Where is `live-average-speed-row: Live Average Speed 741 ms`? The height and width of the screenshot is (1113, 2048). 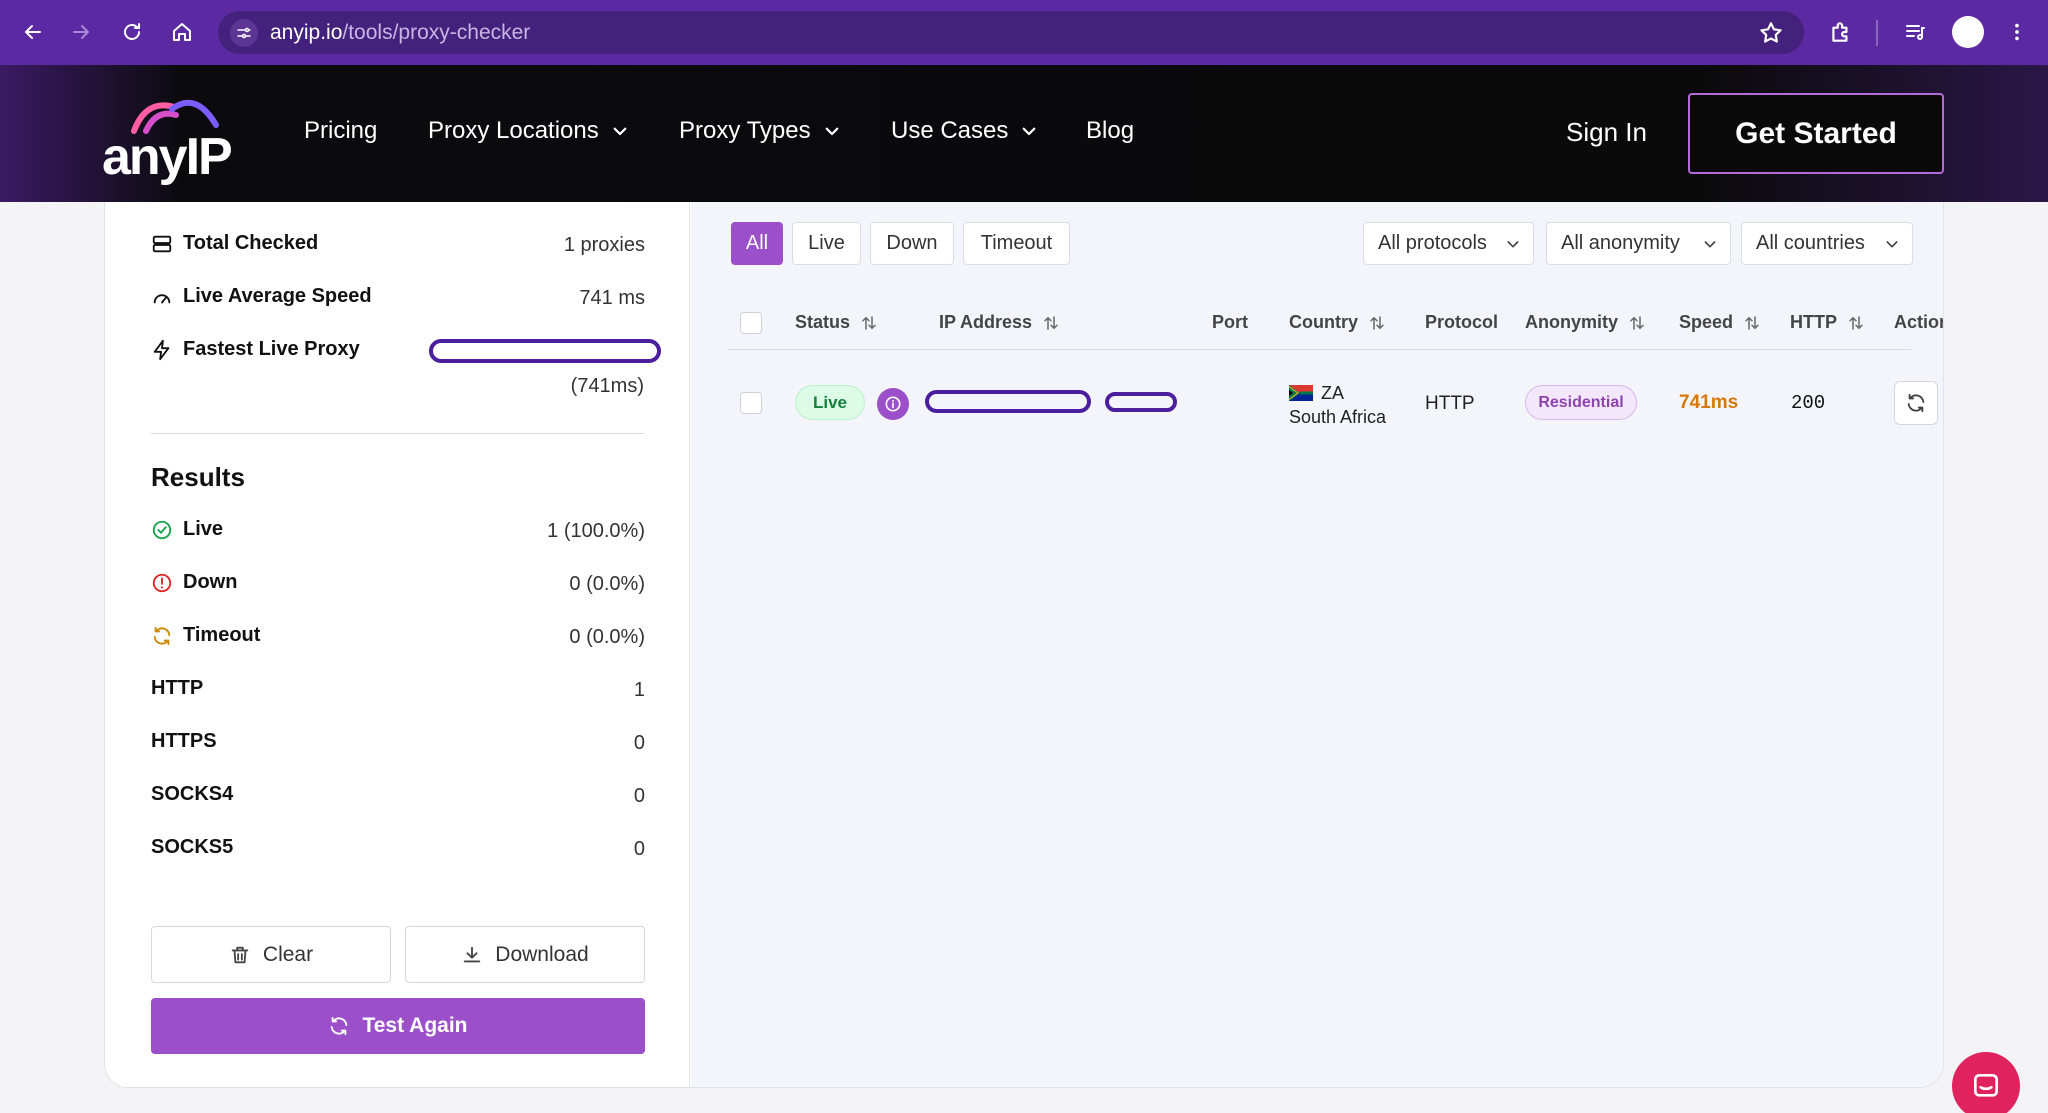 live-average-speed-row: Live Average Speed 741 ms is located at coordinates (398, 300).